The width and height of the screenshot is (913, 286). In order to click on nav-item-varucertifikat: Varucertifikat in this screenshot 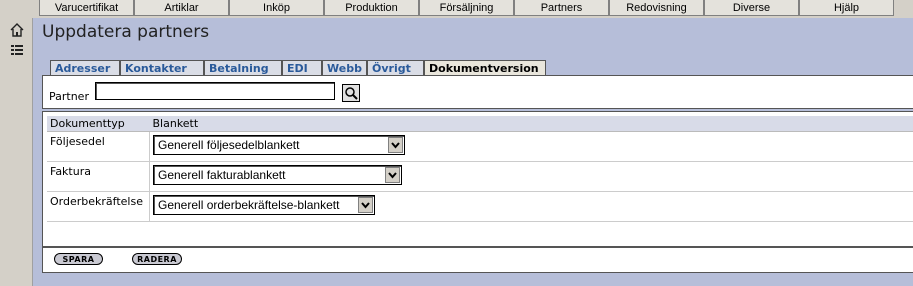, I will do `click(86, 8)`.